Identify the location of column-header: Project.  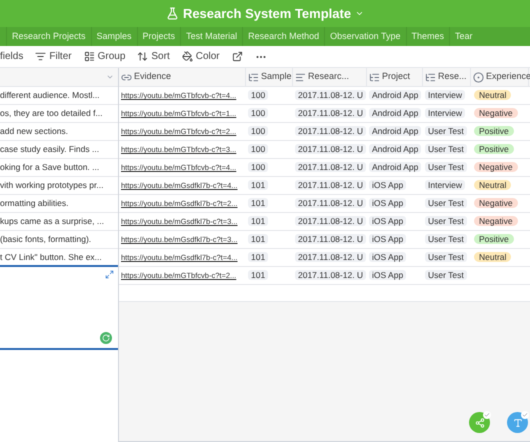
(395, 77).